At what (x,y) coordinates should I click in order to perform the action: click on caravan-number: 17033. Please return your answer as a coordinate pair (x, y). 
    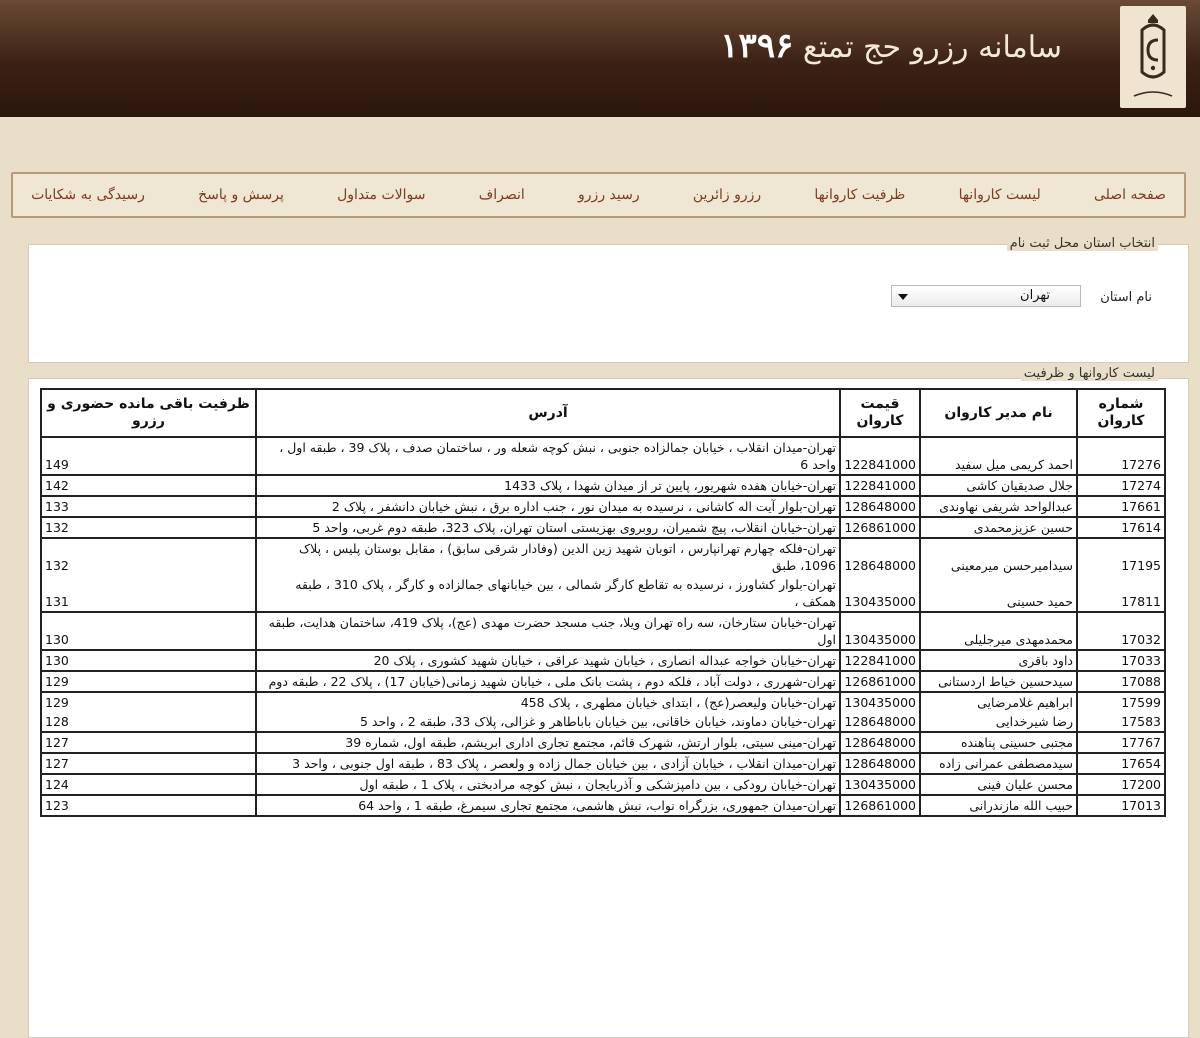
    Looking at the image, I should click on (1121, 661).